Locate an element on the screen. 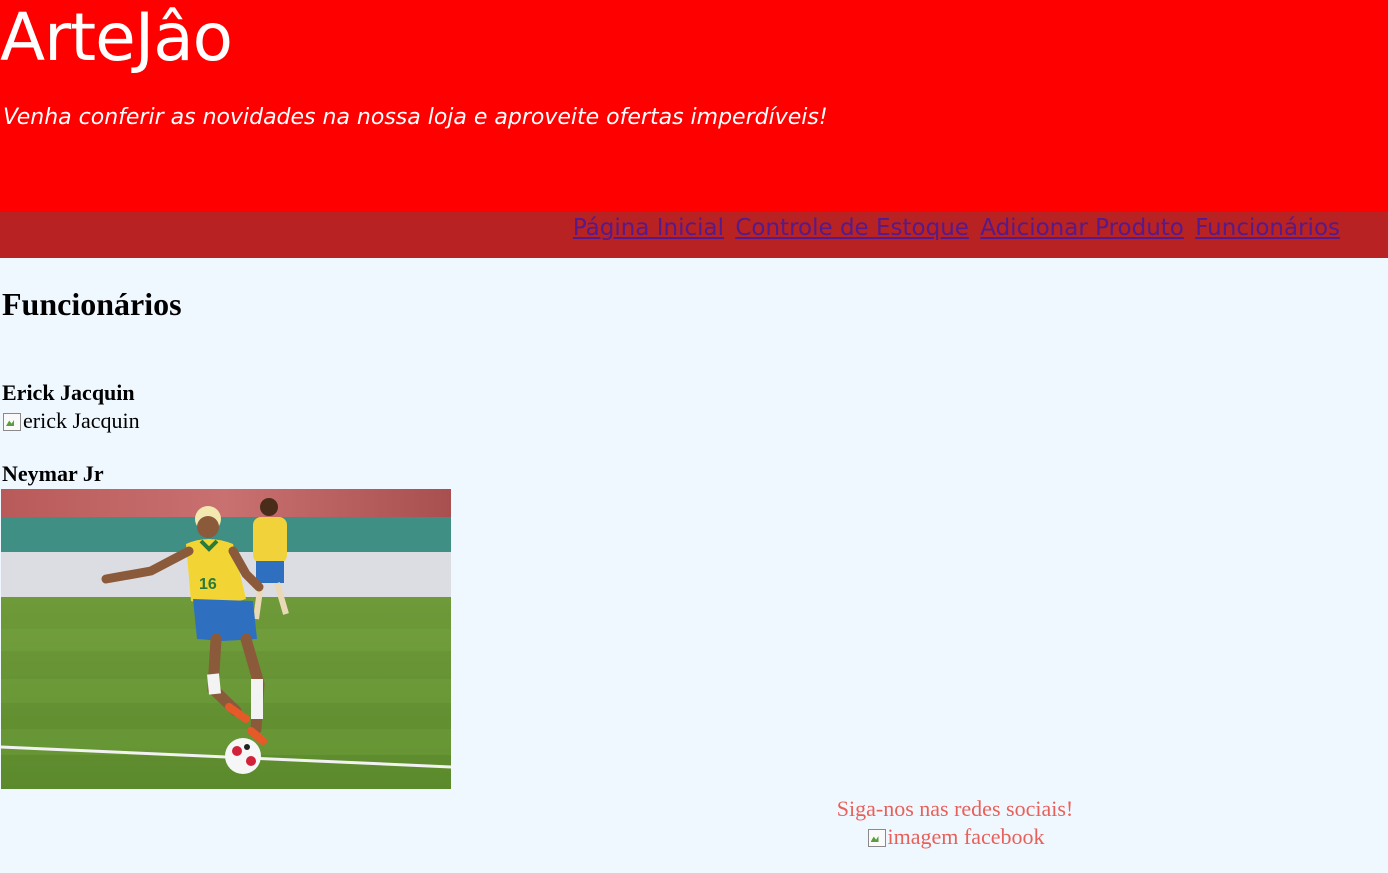  facebook-link: imagem facebook is located at coordinates (955, 837).